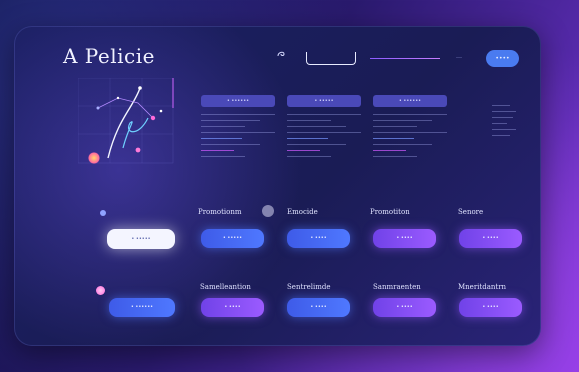  Describe the element at coordinates (331, 58) in the screenshot. I see `search-input` at that location.